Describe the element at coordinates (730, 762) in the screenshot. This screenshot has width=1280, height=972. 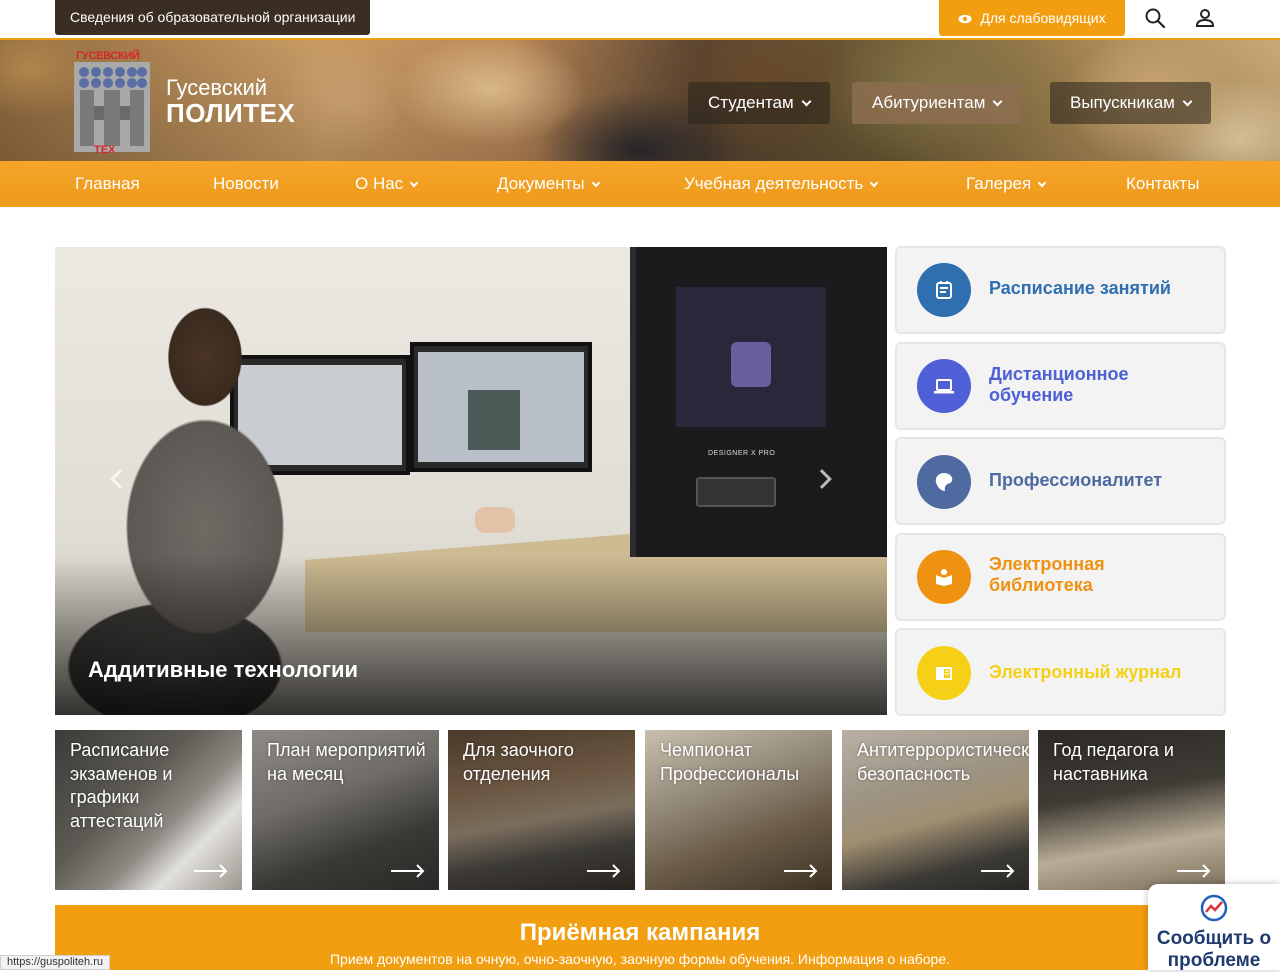
I see `tile-title: Чемпионат Профессионалы` at that location.